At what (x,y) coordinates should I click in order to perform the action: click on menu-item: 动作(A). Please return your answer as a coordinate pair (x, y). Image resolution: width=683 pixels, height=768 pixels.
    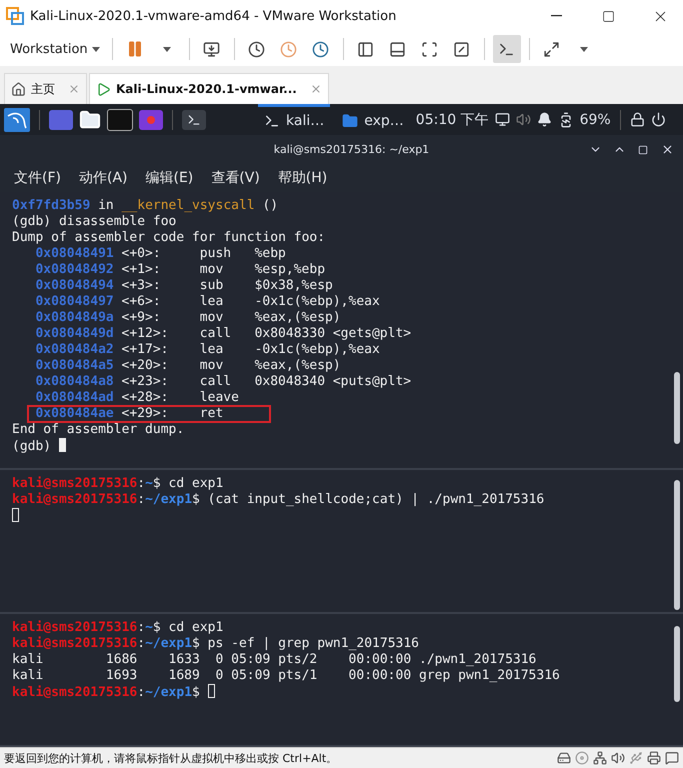
    Looking at the image, I should click on (103, 178).